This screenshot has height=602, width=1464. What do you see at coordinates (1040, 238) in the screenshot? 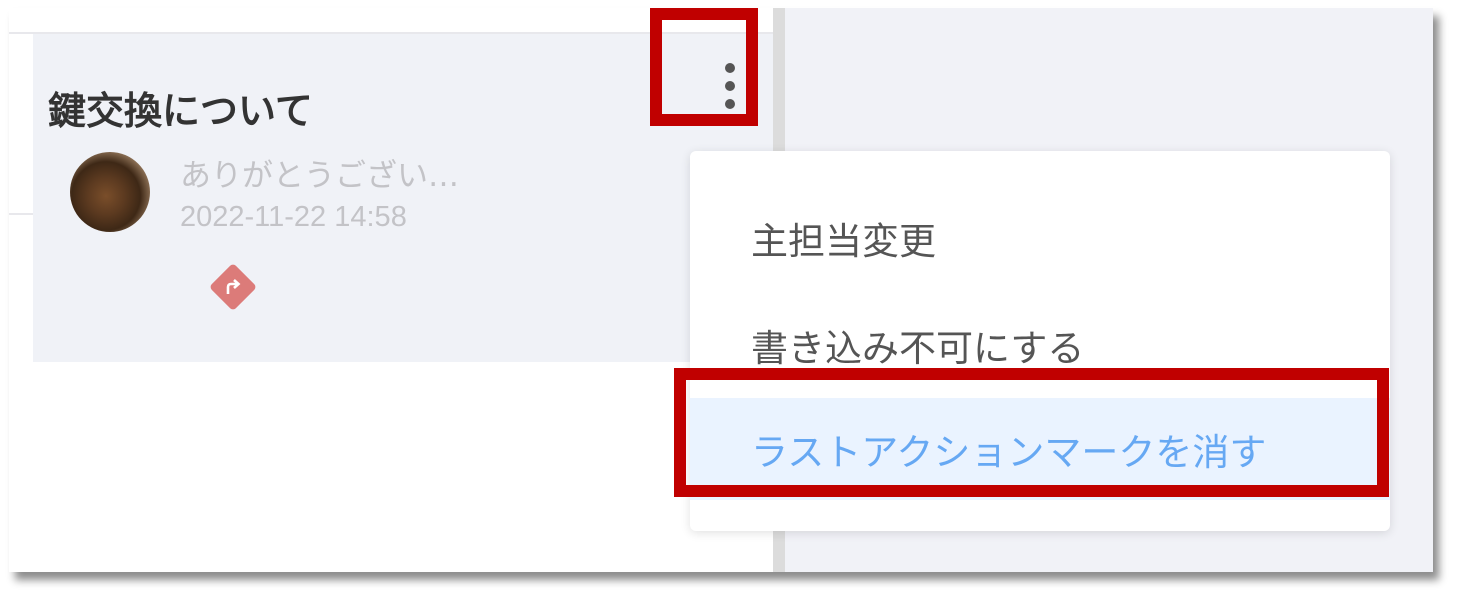
I see `menu-item-change-owner: 主担当変更` at bounding box center [1040, 238].